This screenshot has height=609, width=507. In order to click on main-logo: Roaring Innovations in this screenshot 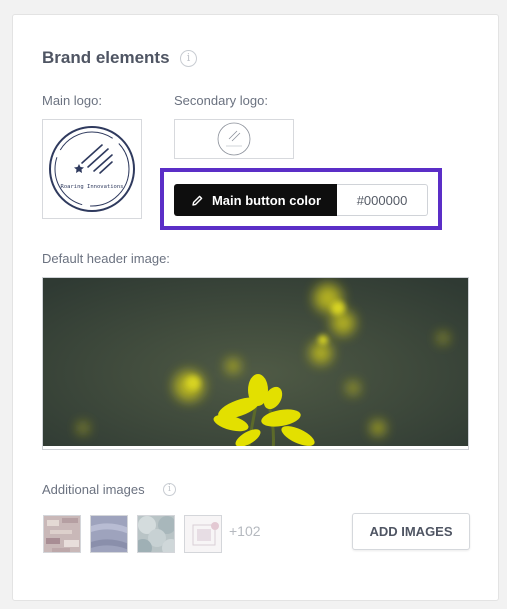, I will do `click(92, 169)`.